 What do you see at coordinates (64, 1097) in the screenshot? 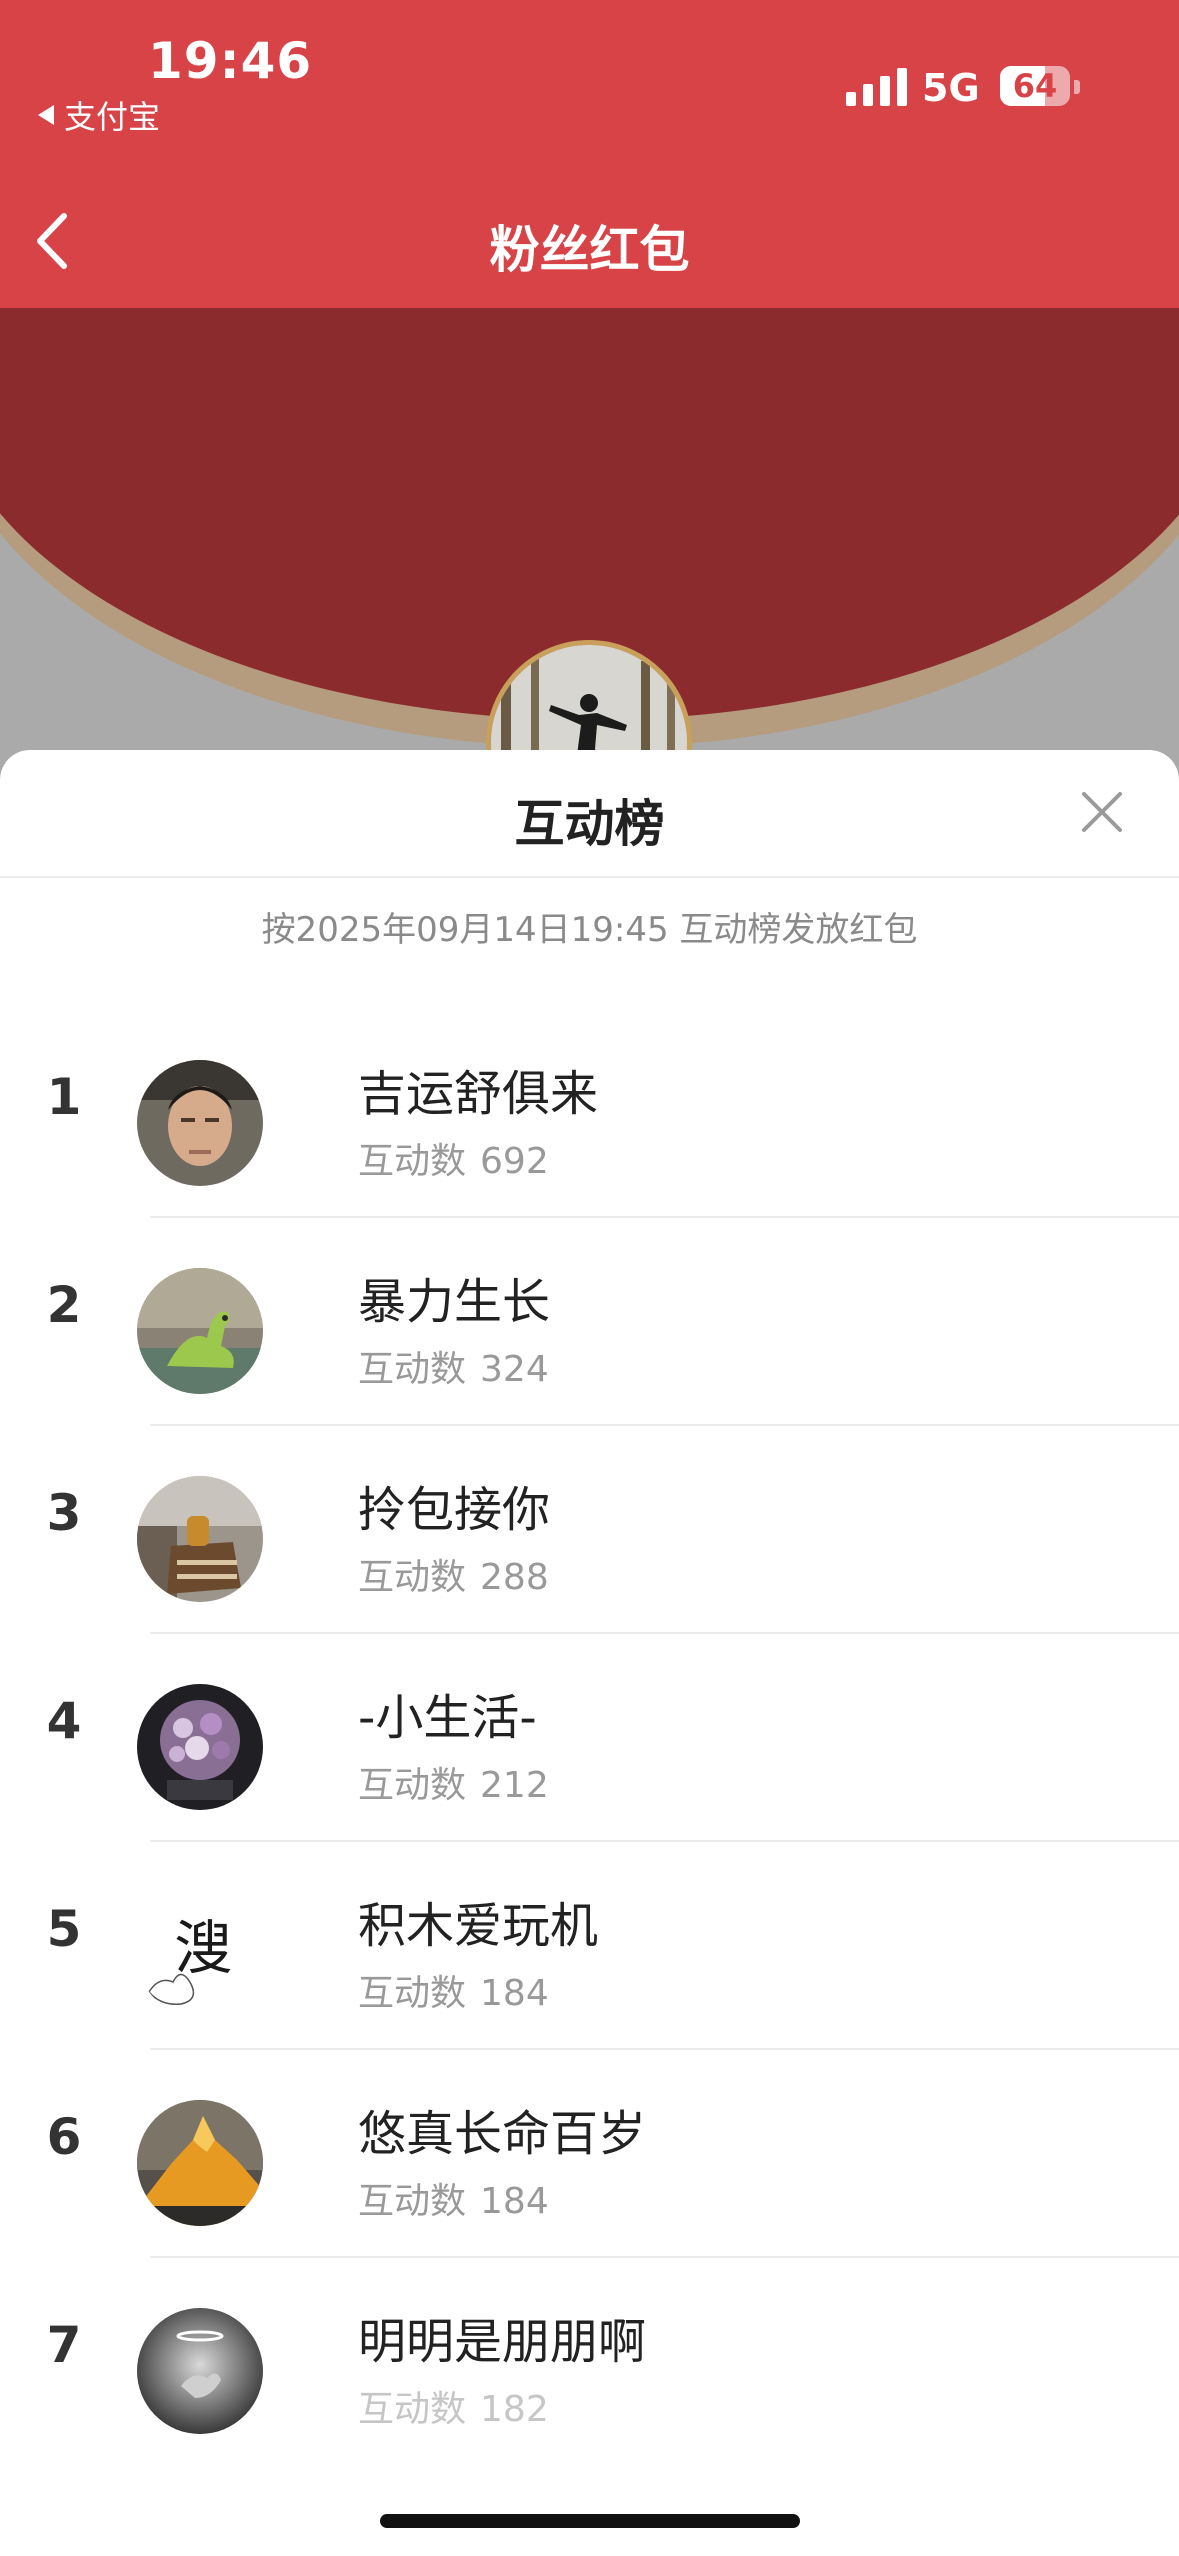
I see `rank-number: 1` at bounding box center [64, 1097].